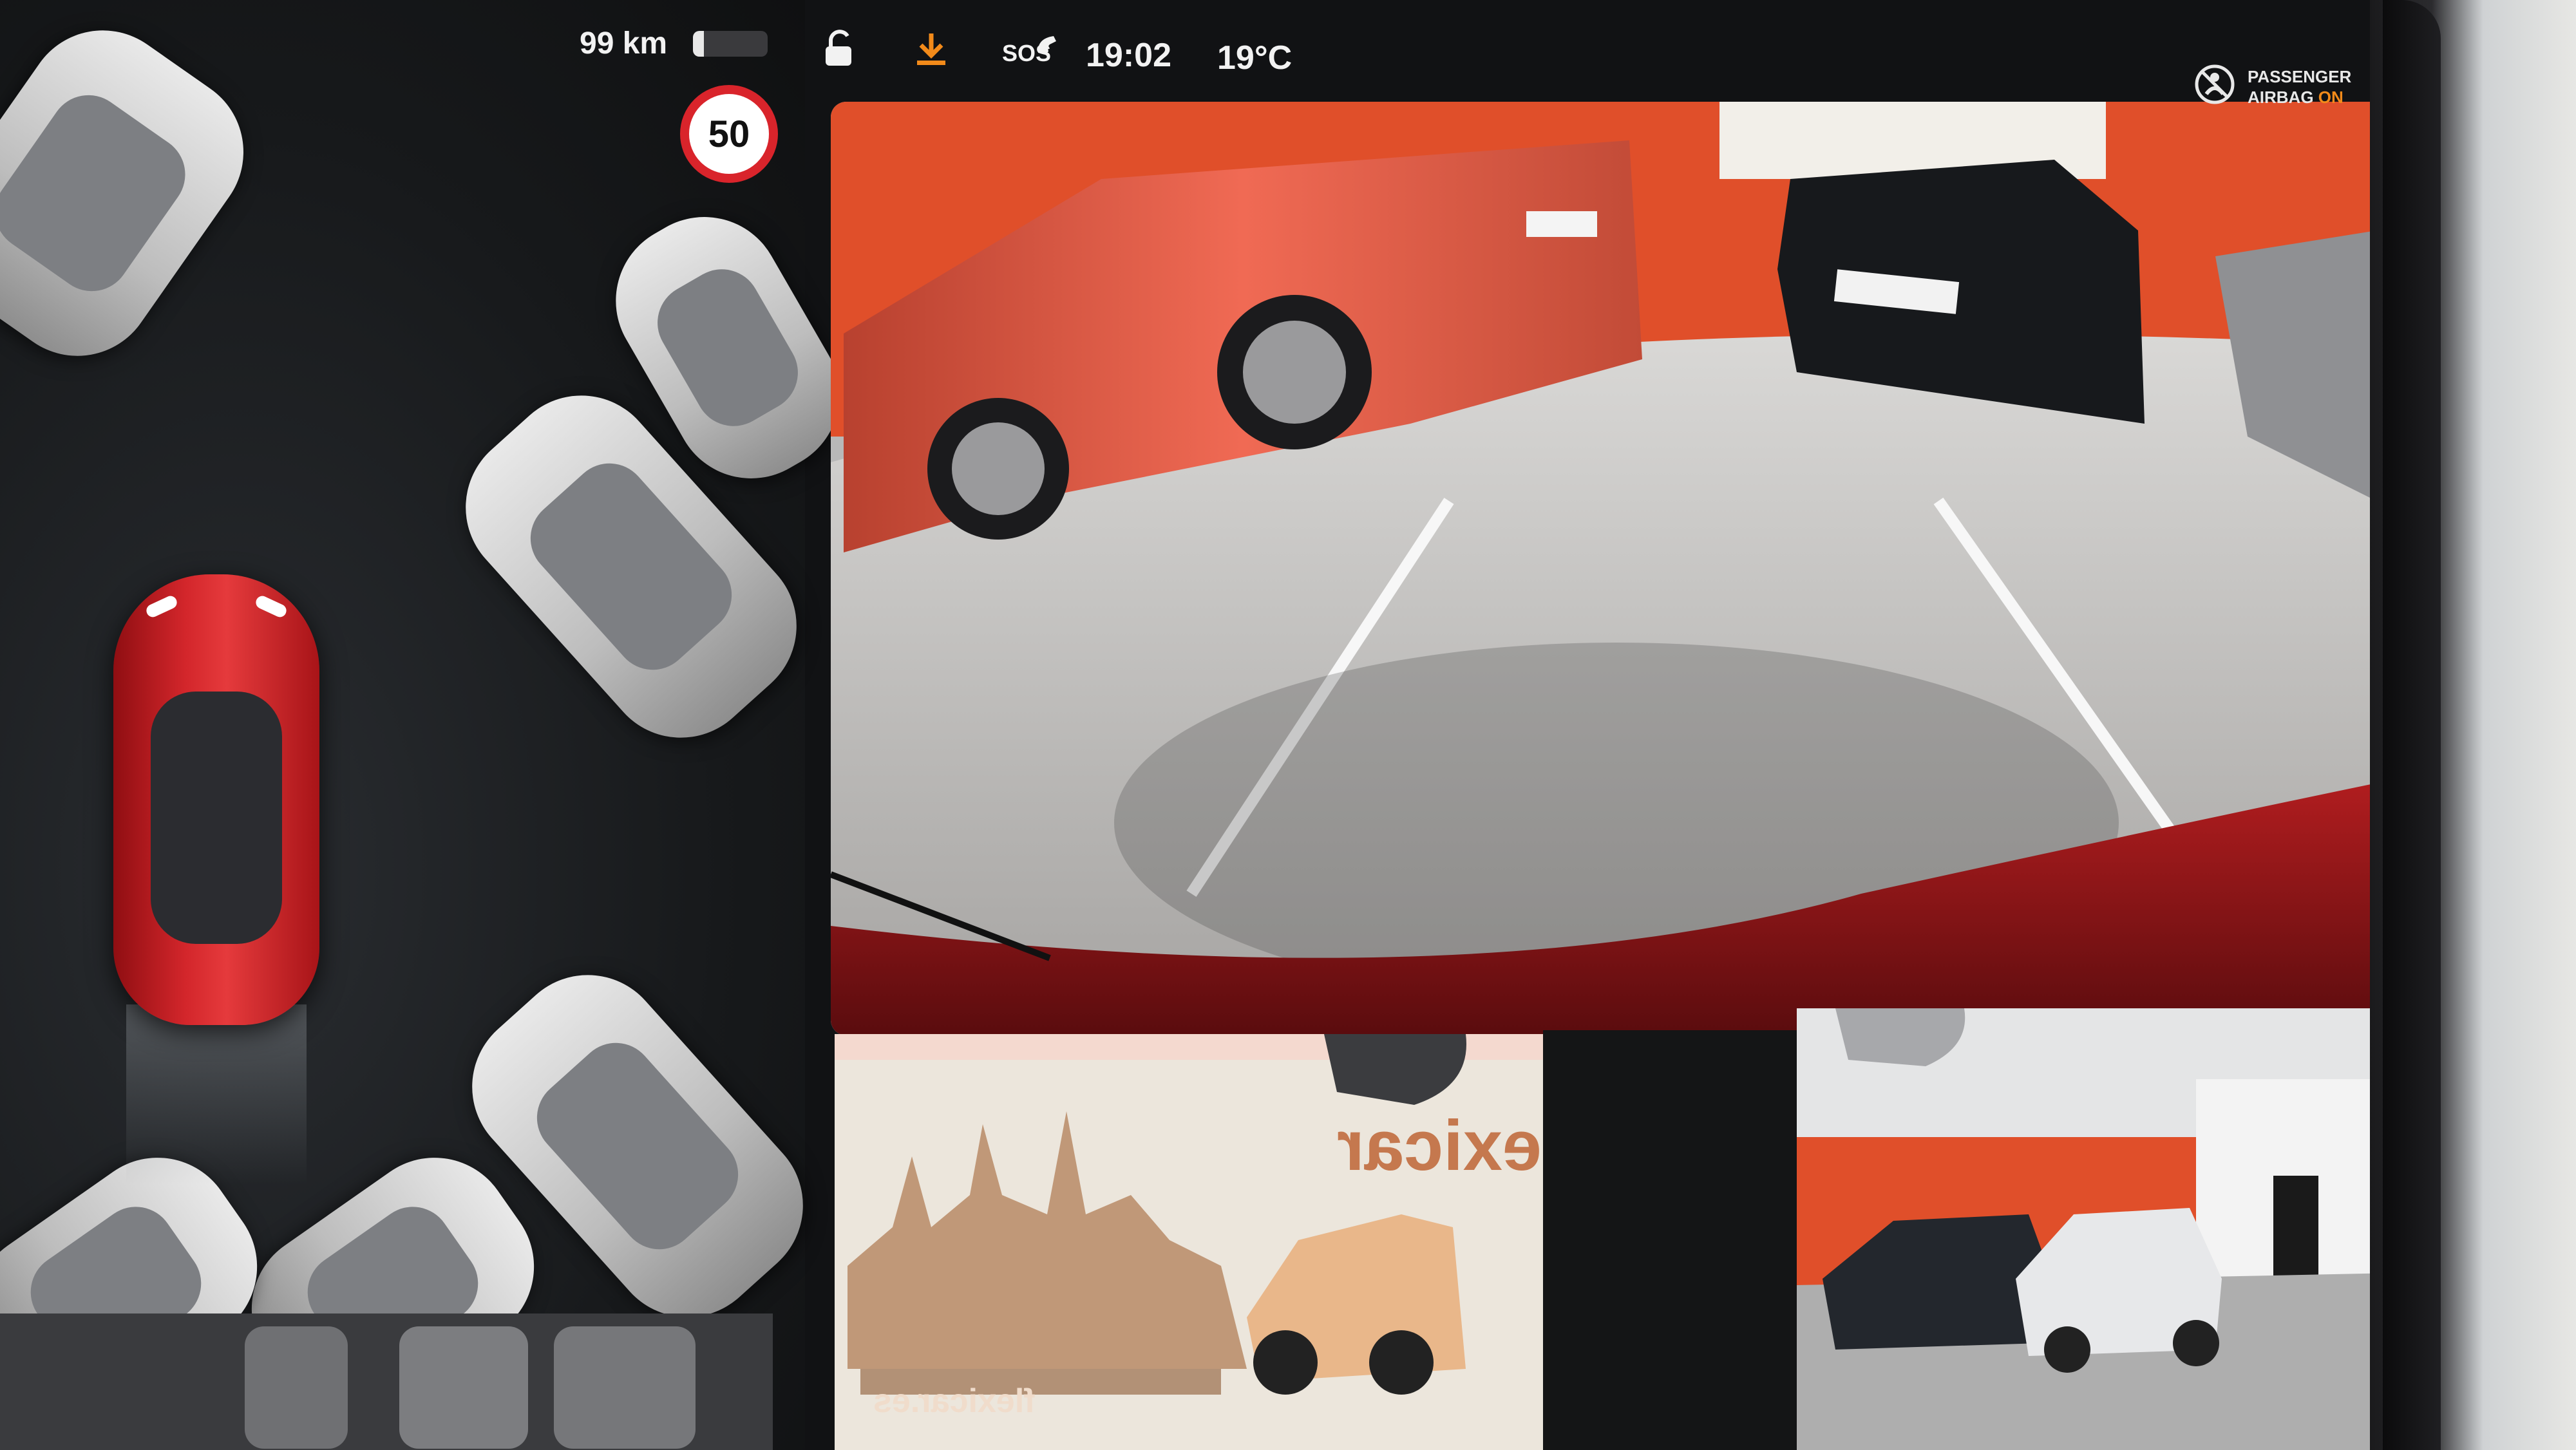 The height and width of the screenshot is (1450, 2576). What do you see at coordinates (699, 44) in the screenshot?
I see `battery-fill` at bounding box center [699, 44].